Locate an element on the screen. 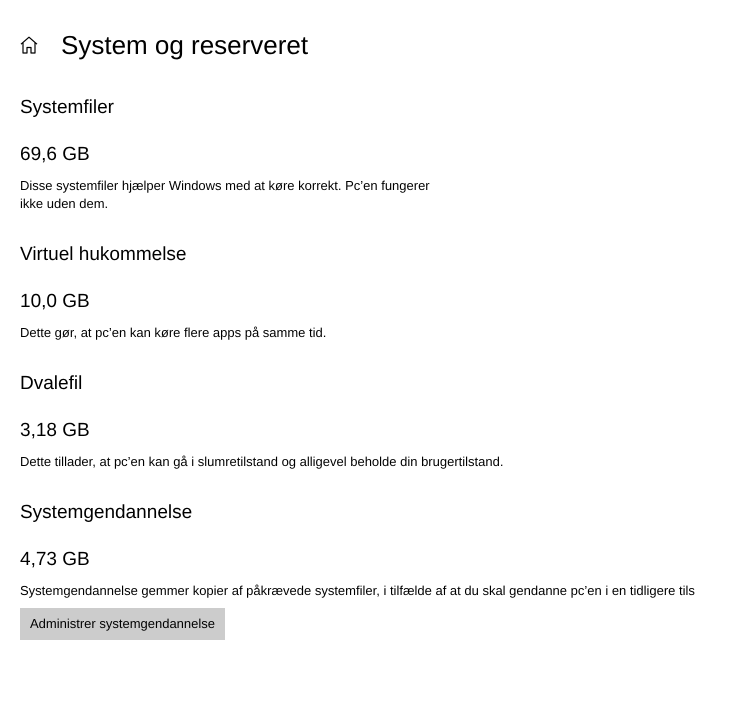 The image size is (740, 721). storage-size: 3,18 GB is located at coordinates (55, 431).